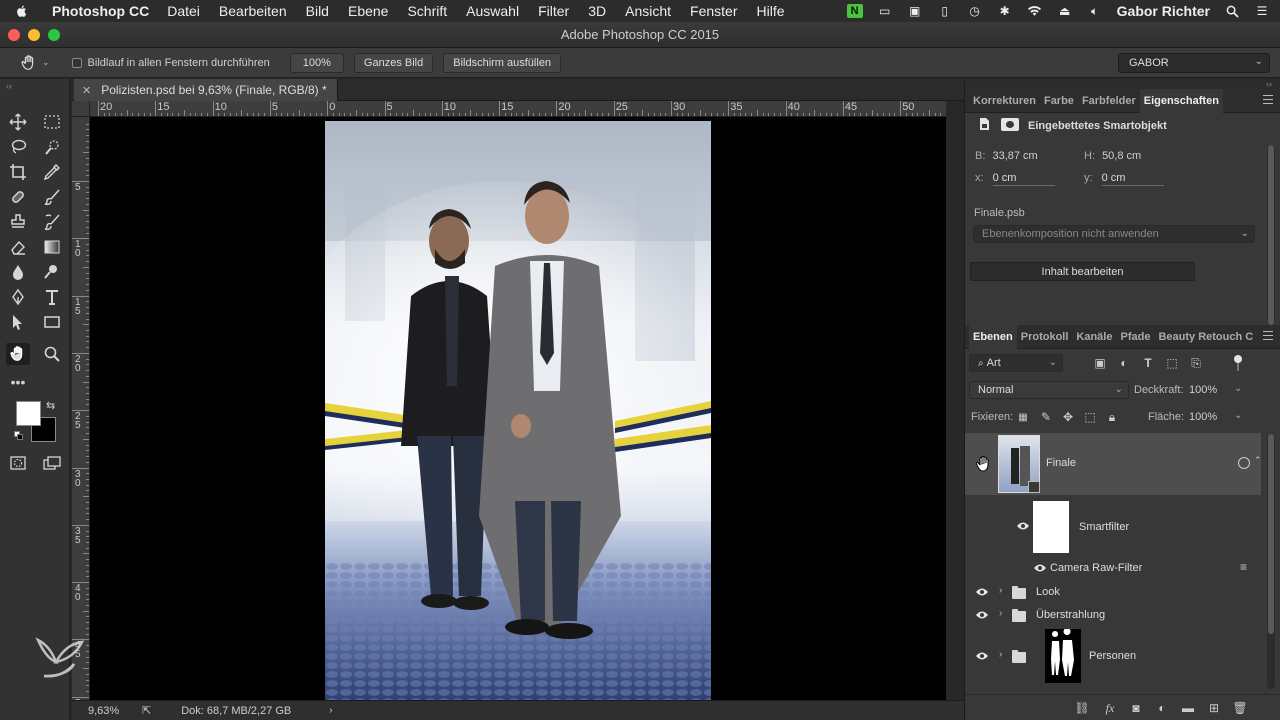 Image resolution: width=1280 pixels, height=720 pixels. What do you see at coordinates (1136, 708) in the screenshot?
I see `add-mask-icon: ◙` at bounding box center [1136, 708].